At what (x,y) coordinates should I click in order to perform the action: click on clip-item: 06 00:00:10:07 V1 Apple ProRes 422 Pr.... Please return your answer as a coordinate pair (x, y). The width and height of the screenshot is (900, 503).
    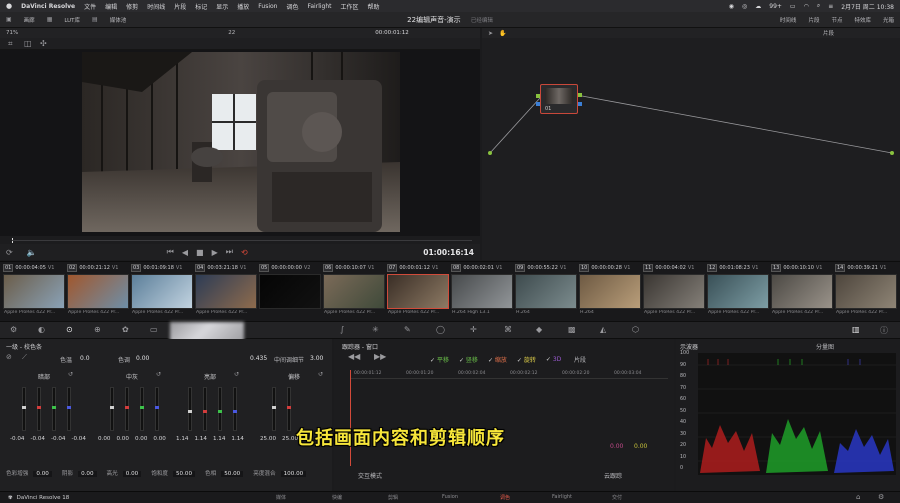
    Looking at the image, I should click on (354, 291).